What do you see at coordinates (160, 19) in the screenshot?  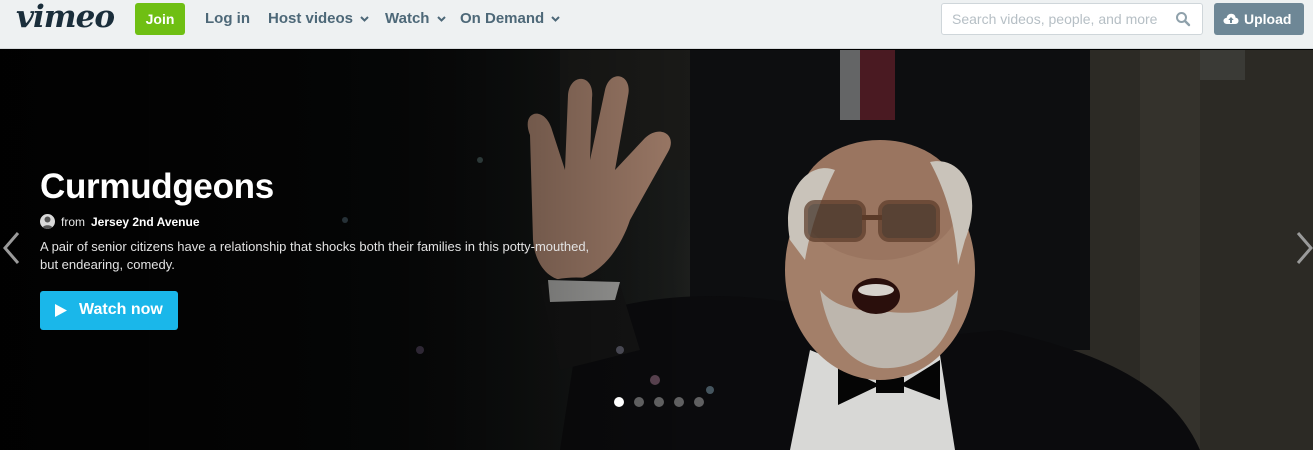 I see `join-button: Join` at bounding box center [160, 19].